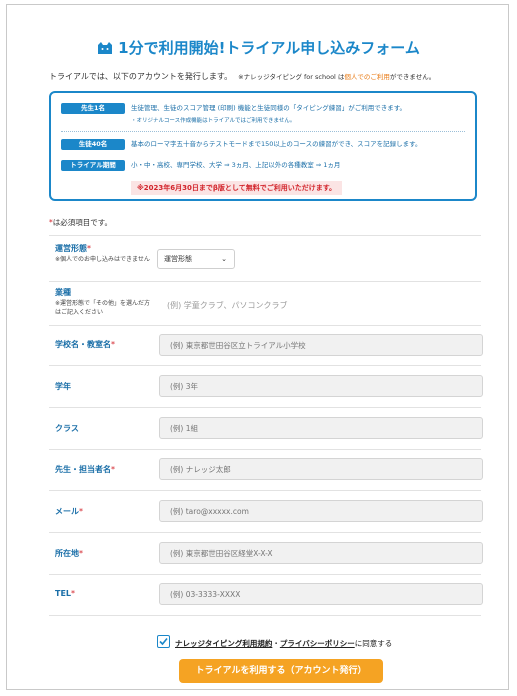 This screenshot has height=696, width=517. I want to click on email-input, so click(321, 511).